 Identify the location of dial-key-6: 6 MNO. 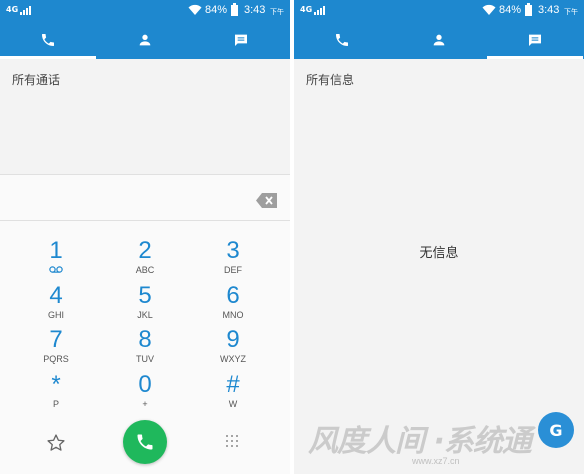
(233, 304).